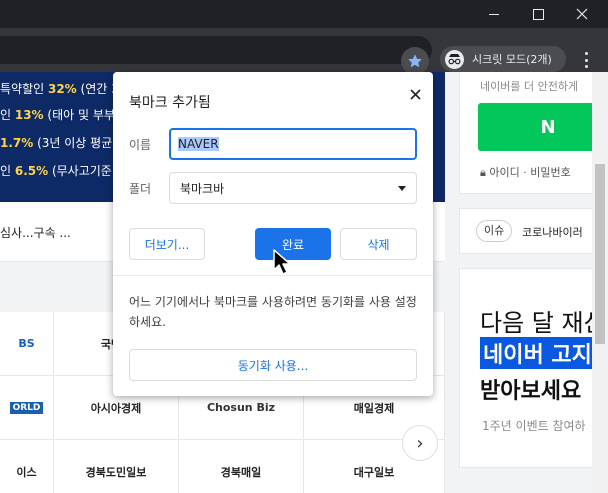  I want to click on folder-label: 폴더, so click(140, 189).